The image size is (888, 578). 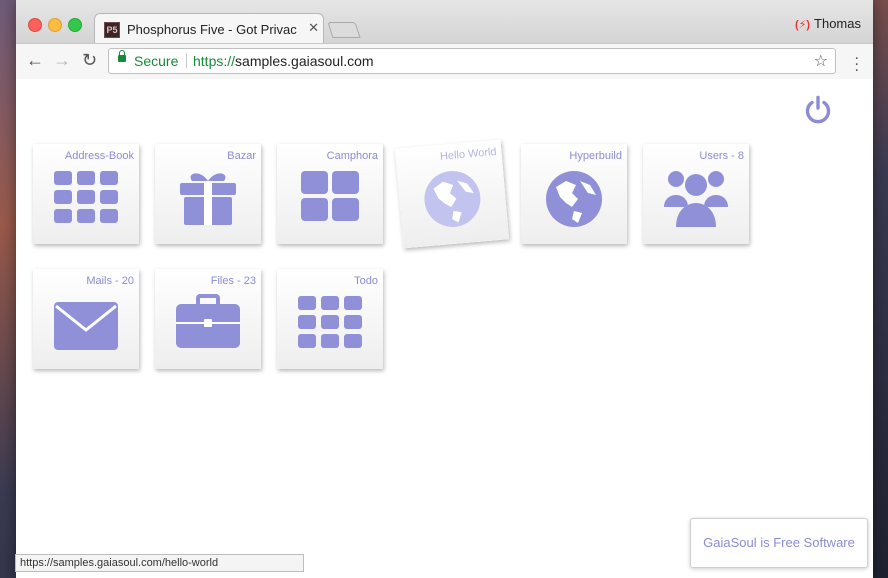 I want to click on reload-icon: ↻, so click(x=89, y=60).